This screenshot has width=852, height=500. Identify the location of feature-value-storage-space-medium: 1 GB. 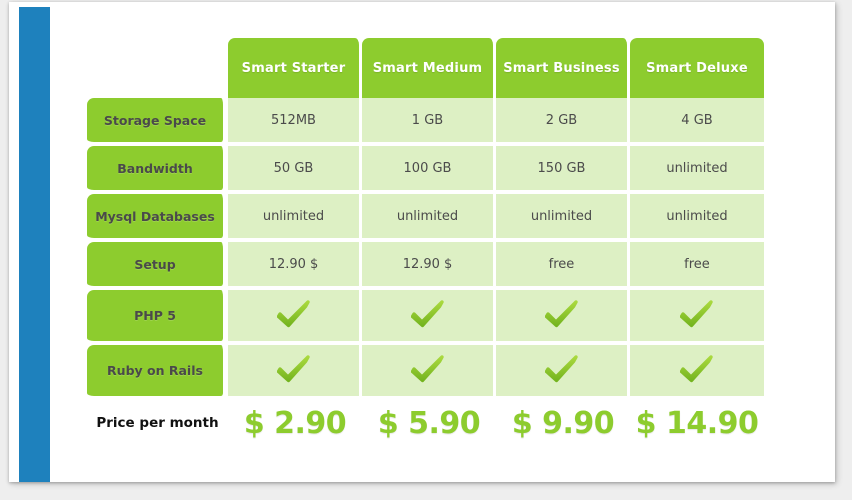
(429, 122).